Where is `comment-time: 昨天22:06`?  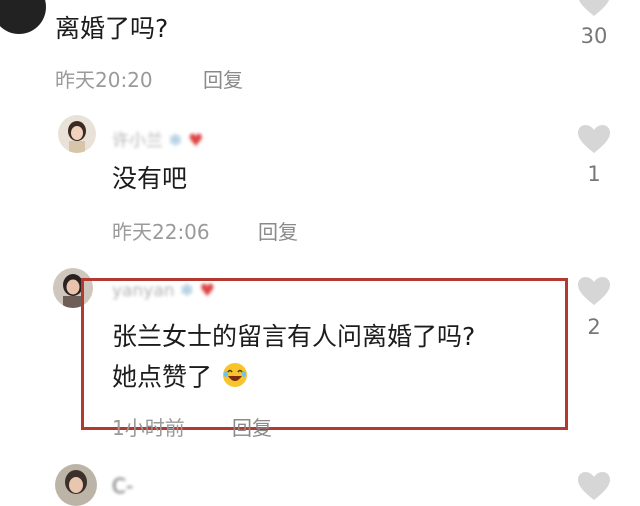 comment-time: 昨天22:06 is located at coordinates (161, 232).